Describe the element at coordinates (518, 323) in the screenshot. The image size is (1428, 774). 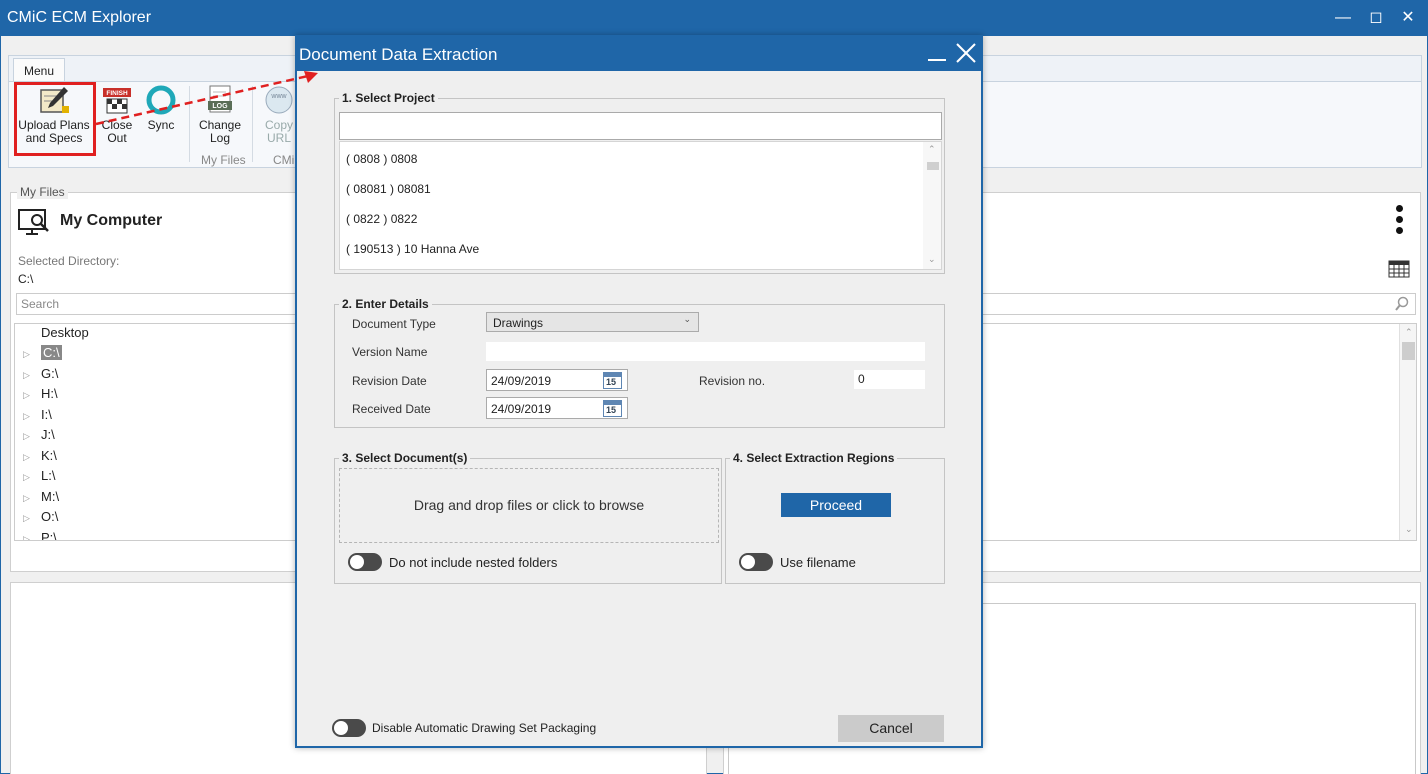
I see `document-type-value: Drawings` at that location.